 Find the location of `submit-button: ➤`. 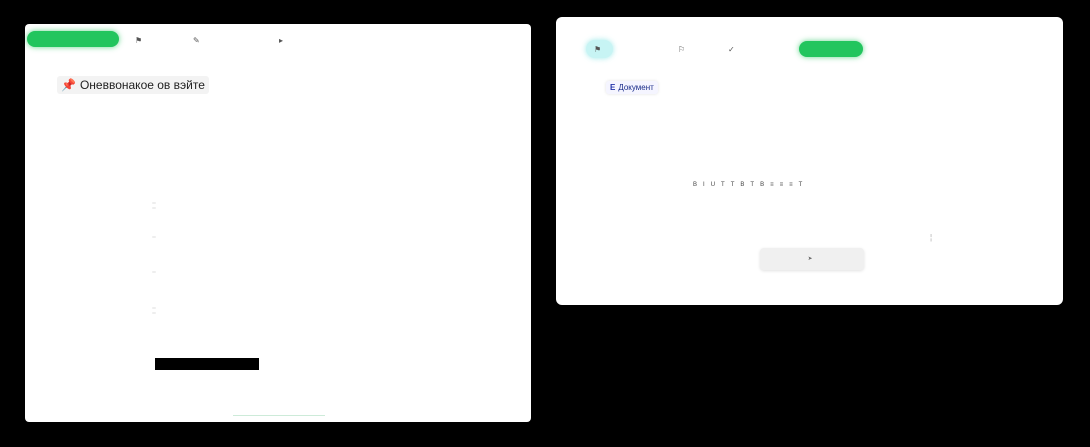

submit-button: ➤ is located at coordinates (812, 259).